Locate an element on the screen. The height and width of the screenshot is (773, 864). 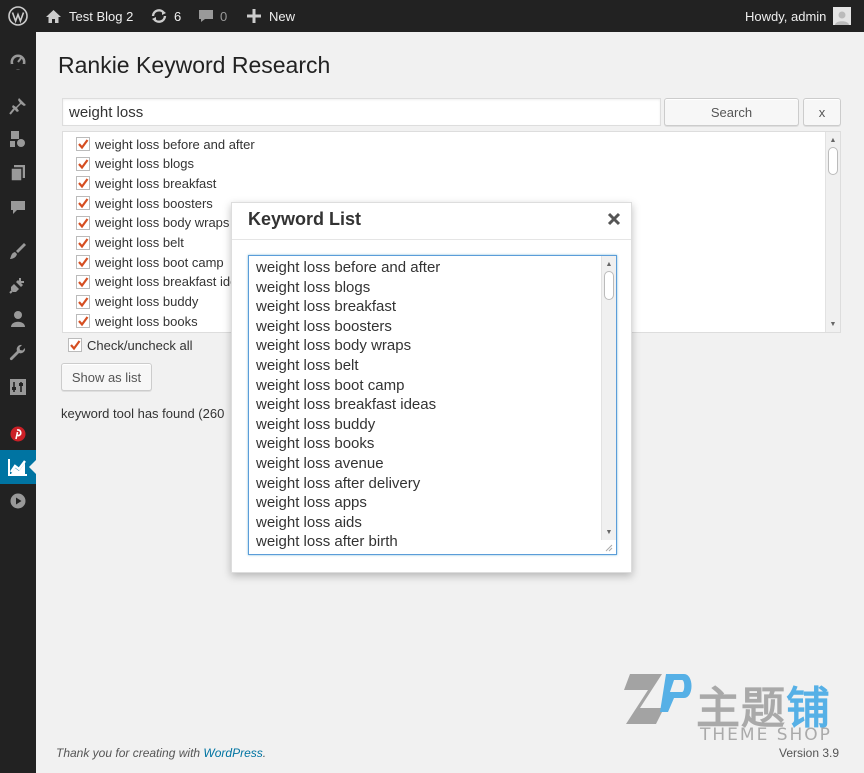
keyword-label: weight loss breakfast ideas is located at coordinates (173, 282).